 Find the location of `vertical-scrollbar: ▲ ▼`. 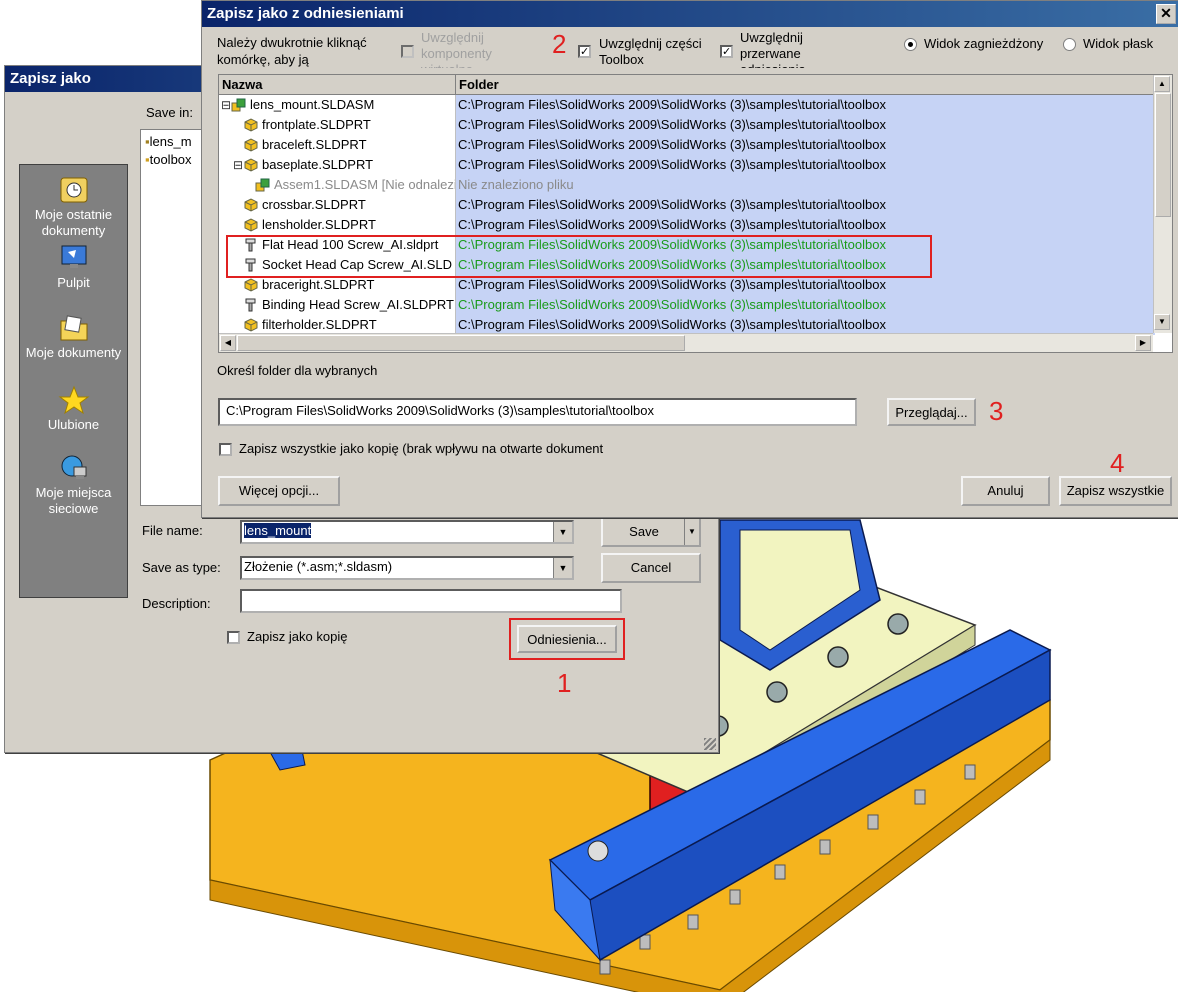

vertical-scrollbar: ▲ ▼ is located at coordinates (1162, 204).